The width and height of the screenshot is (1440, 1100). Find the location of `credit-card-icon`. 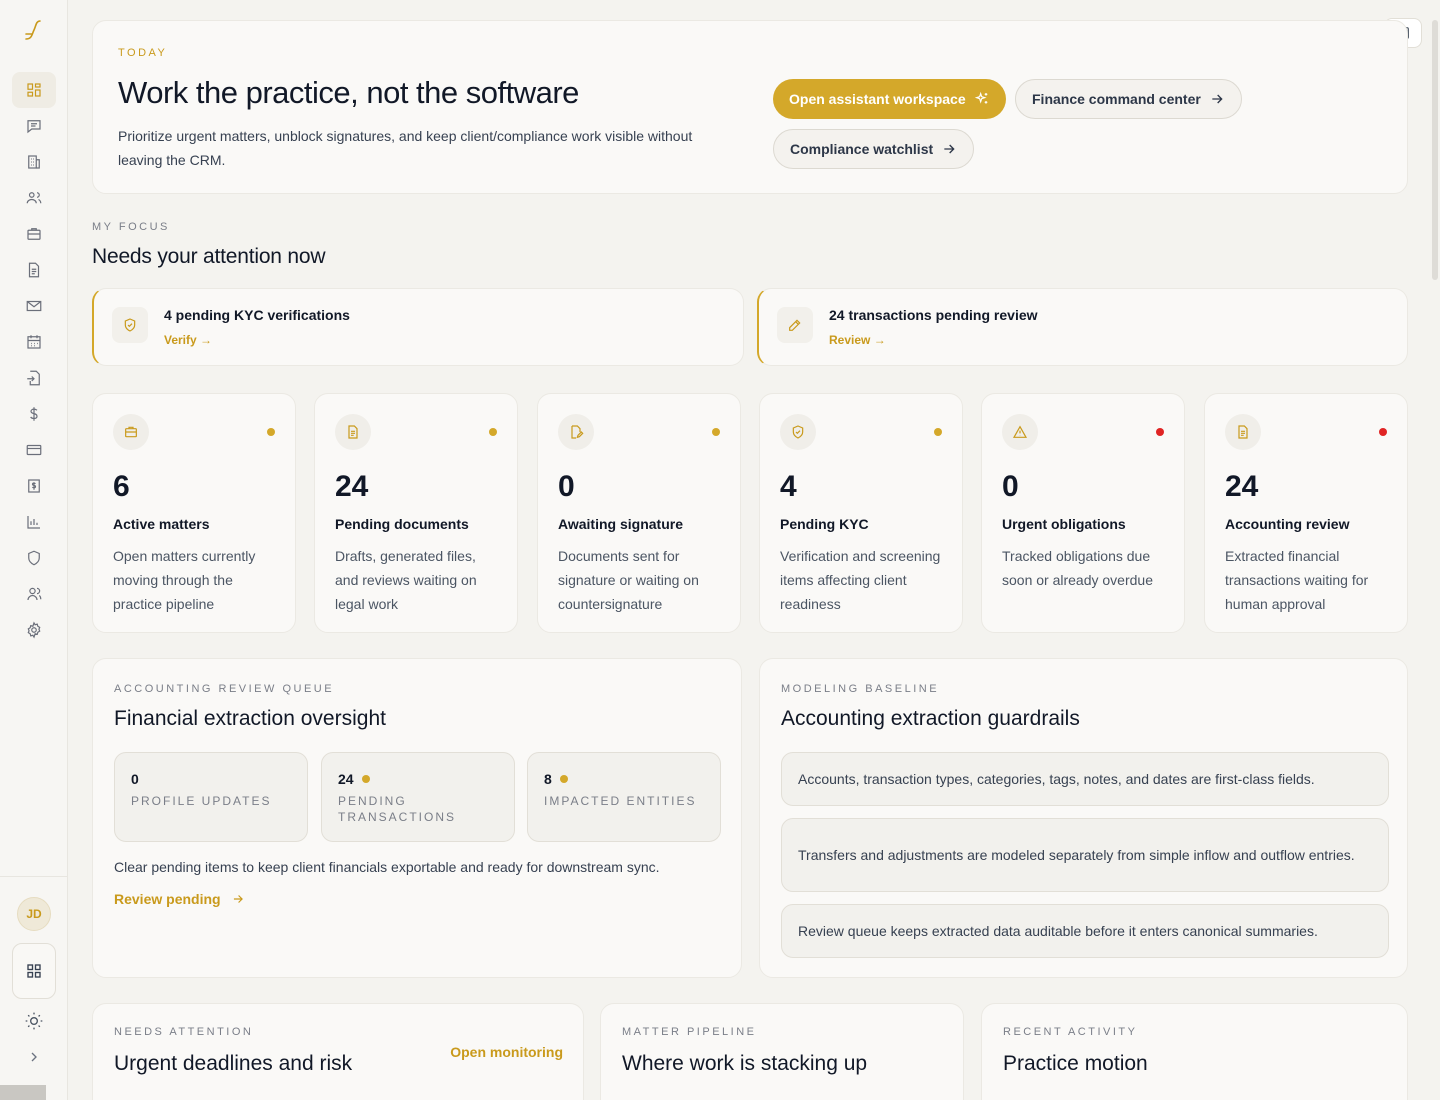

credit-card-icon is located at coordinates (34, 450).